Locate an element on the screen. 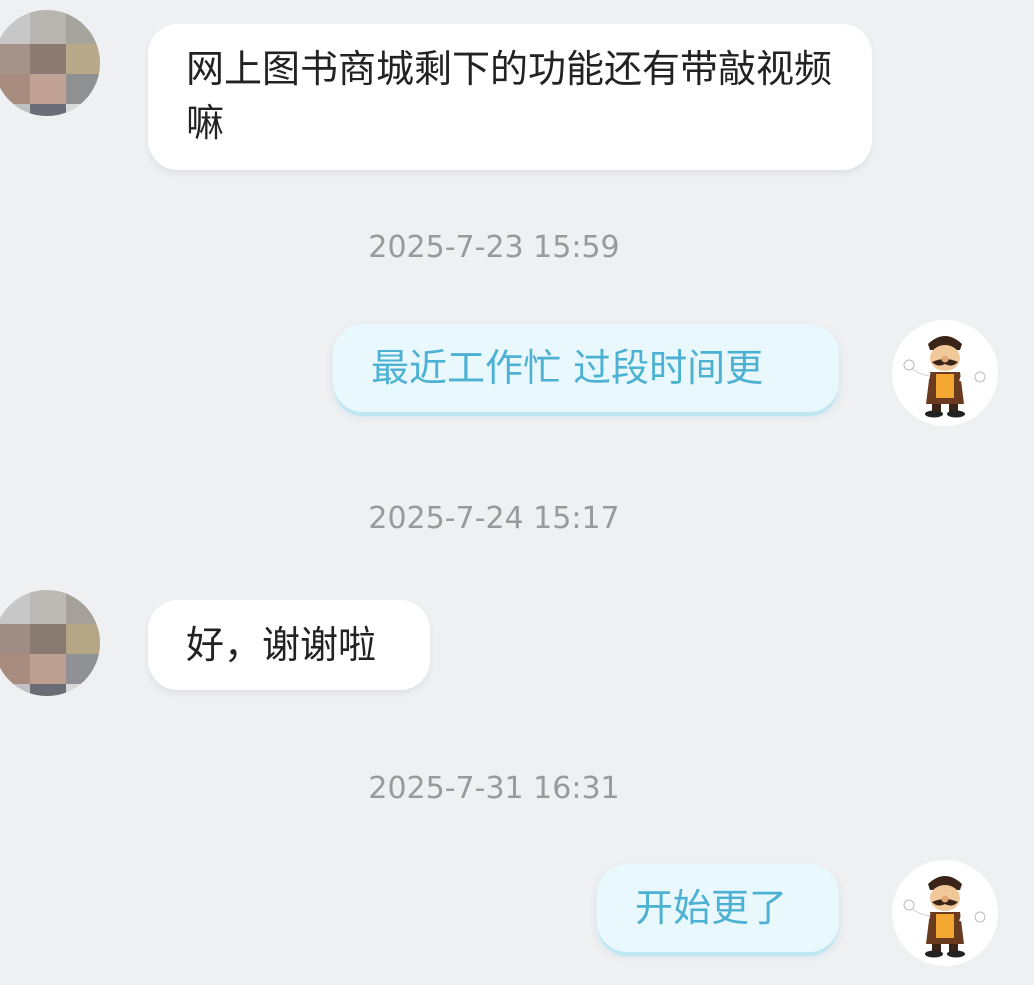  message-text: 网上图书商城剩下的功能还有带敲视频嘛 is located at coordinates (509, 96).